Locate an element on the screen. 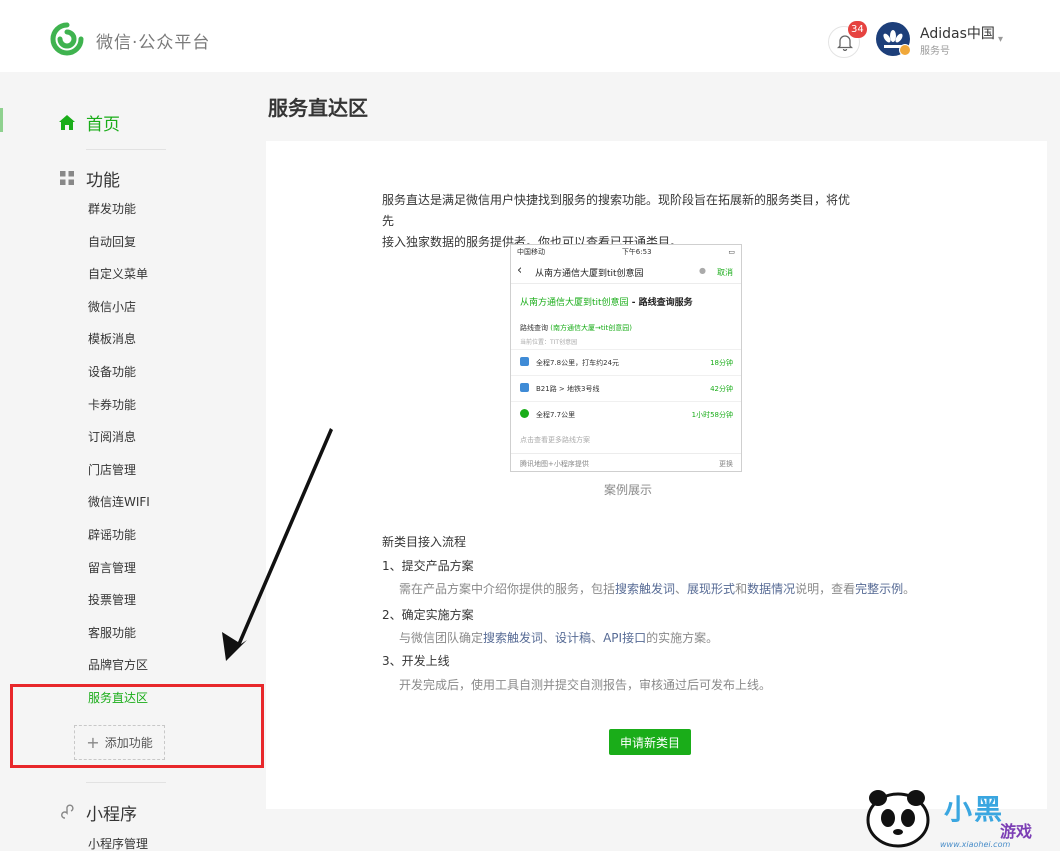  sidebar-home-label: 首页 is located at coordinates (103, 124).